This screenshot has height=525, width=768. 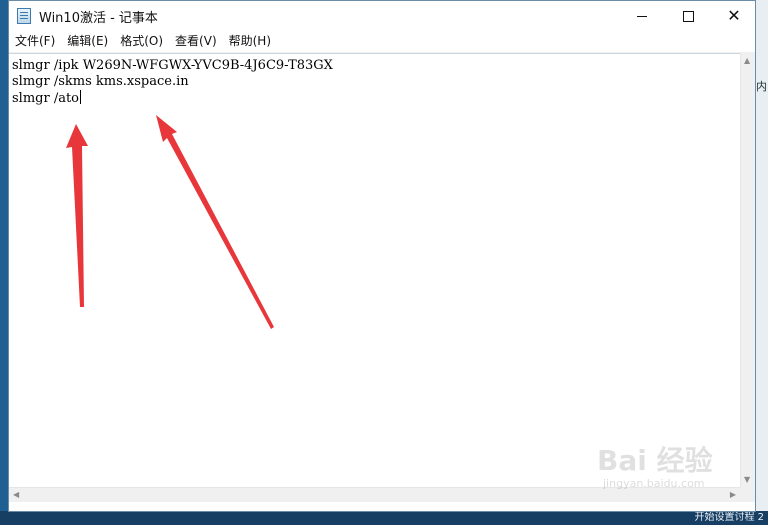 What do you see at coordinates (77, 215) in the screenshot?
I see `red-arrow-left` at bounding box center [77, 215].